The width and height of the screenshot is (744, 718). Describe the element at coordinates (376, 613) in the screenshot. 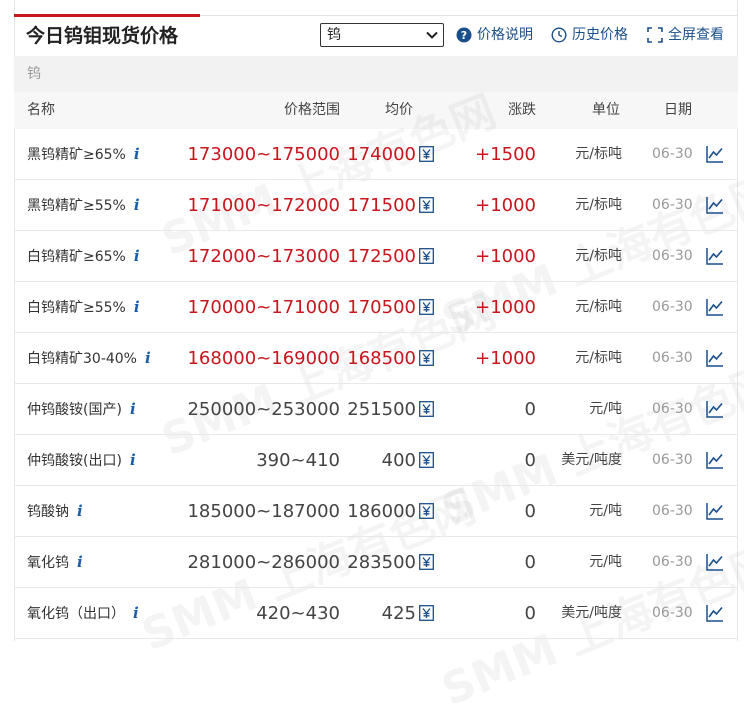

I see `table-row: 氧化钨（出口） i 420~430 425 0 美元/吨度 06-30` at that location.